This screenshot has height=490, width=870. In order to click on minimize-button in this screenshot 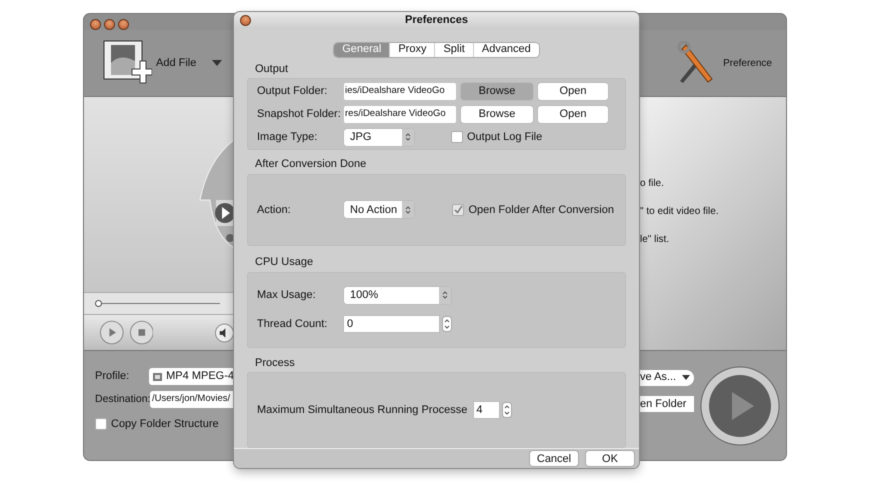, I will do `click(109, 24)`.